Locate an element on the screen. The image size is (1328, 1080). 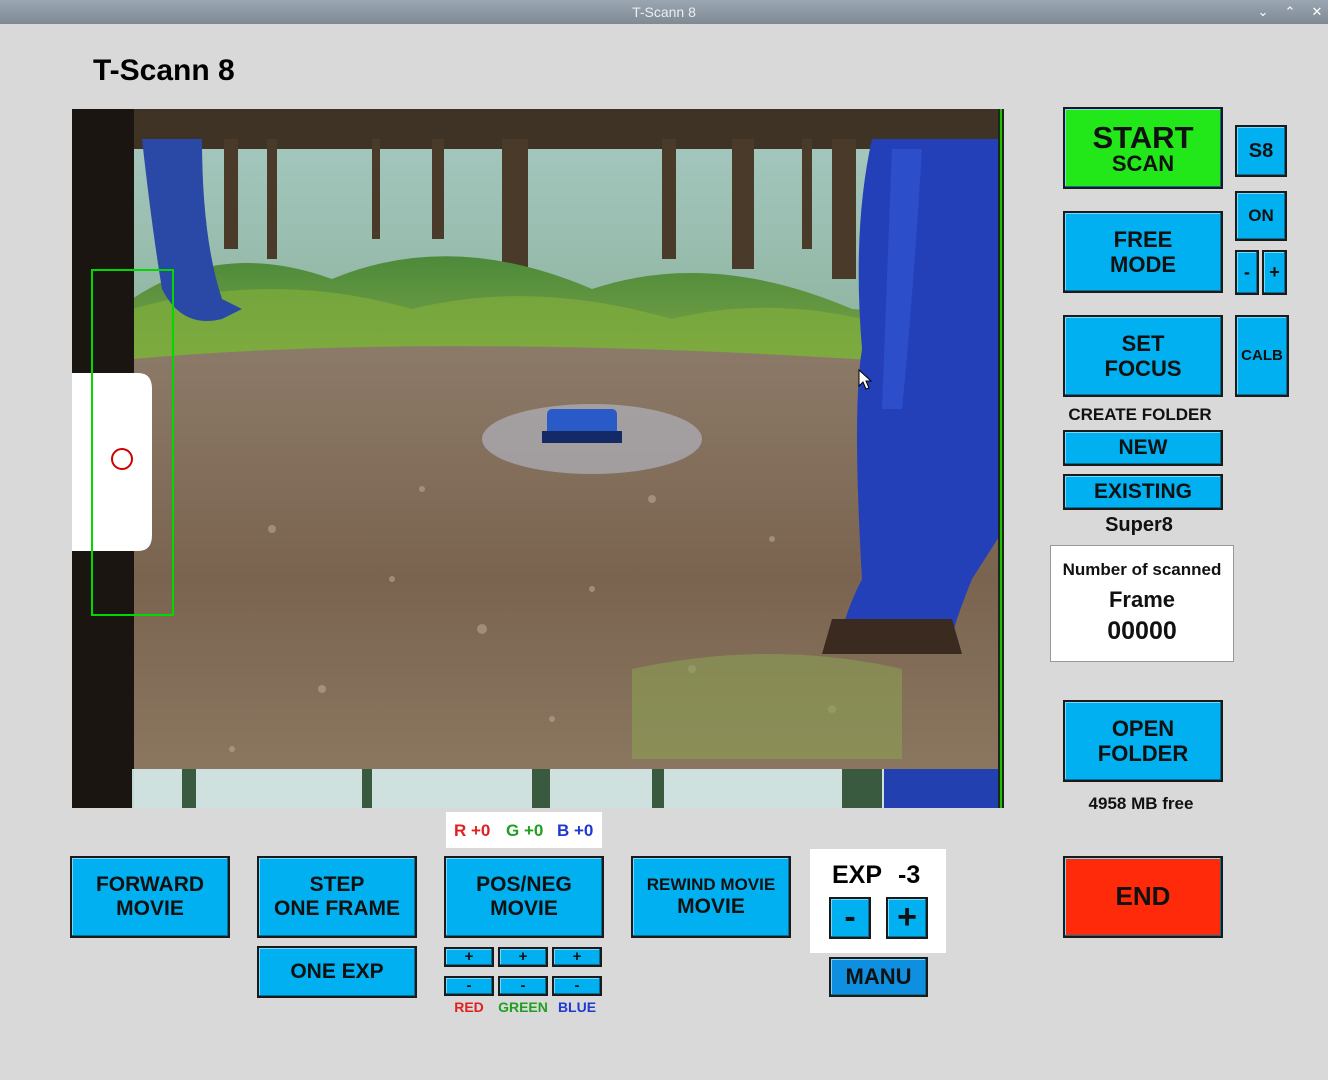
red-minus-button: - is located at coordinates (469, 986).